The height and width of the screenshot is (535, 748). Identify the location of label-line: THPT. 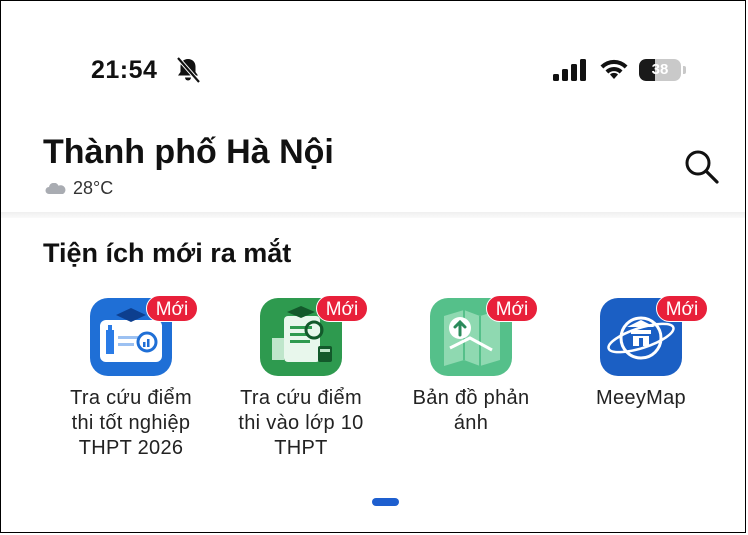
(301, 448).